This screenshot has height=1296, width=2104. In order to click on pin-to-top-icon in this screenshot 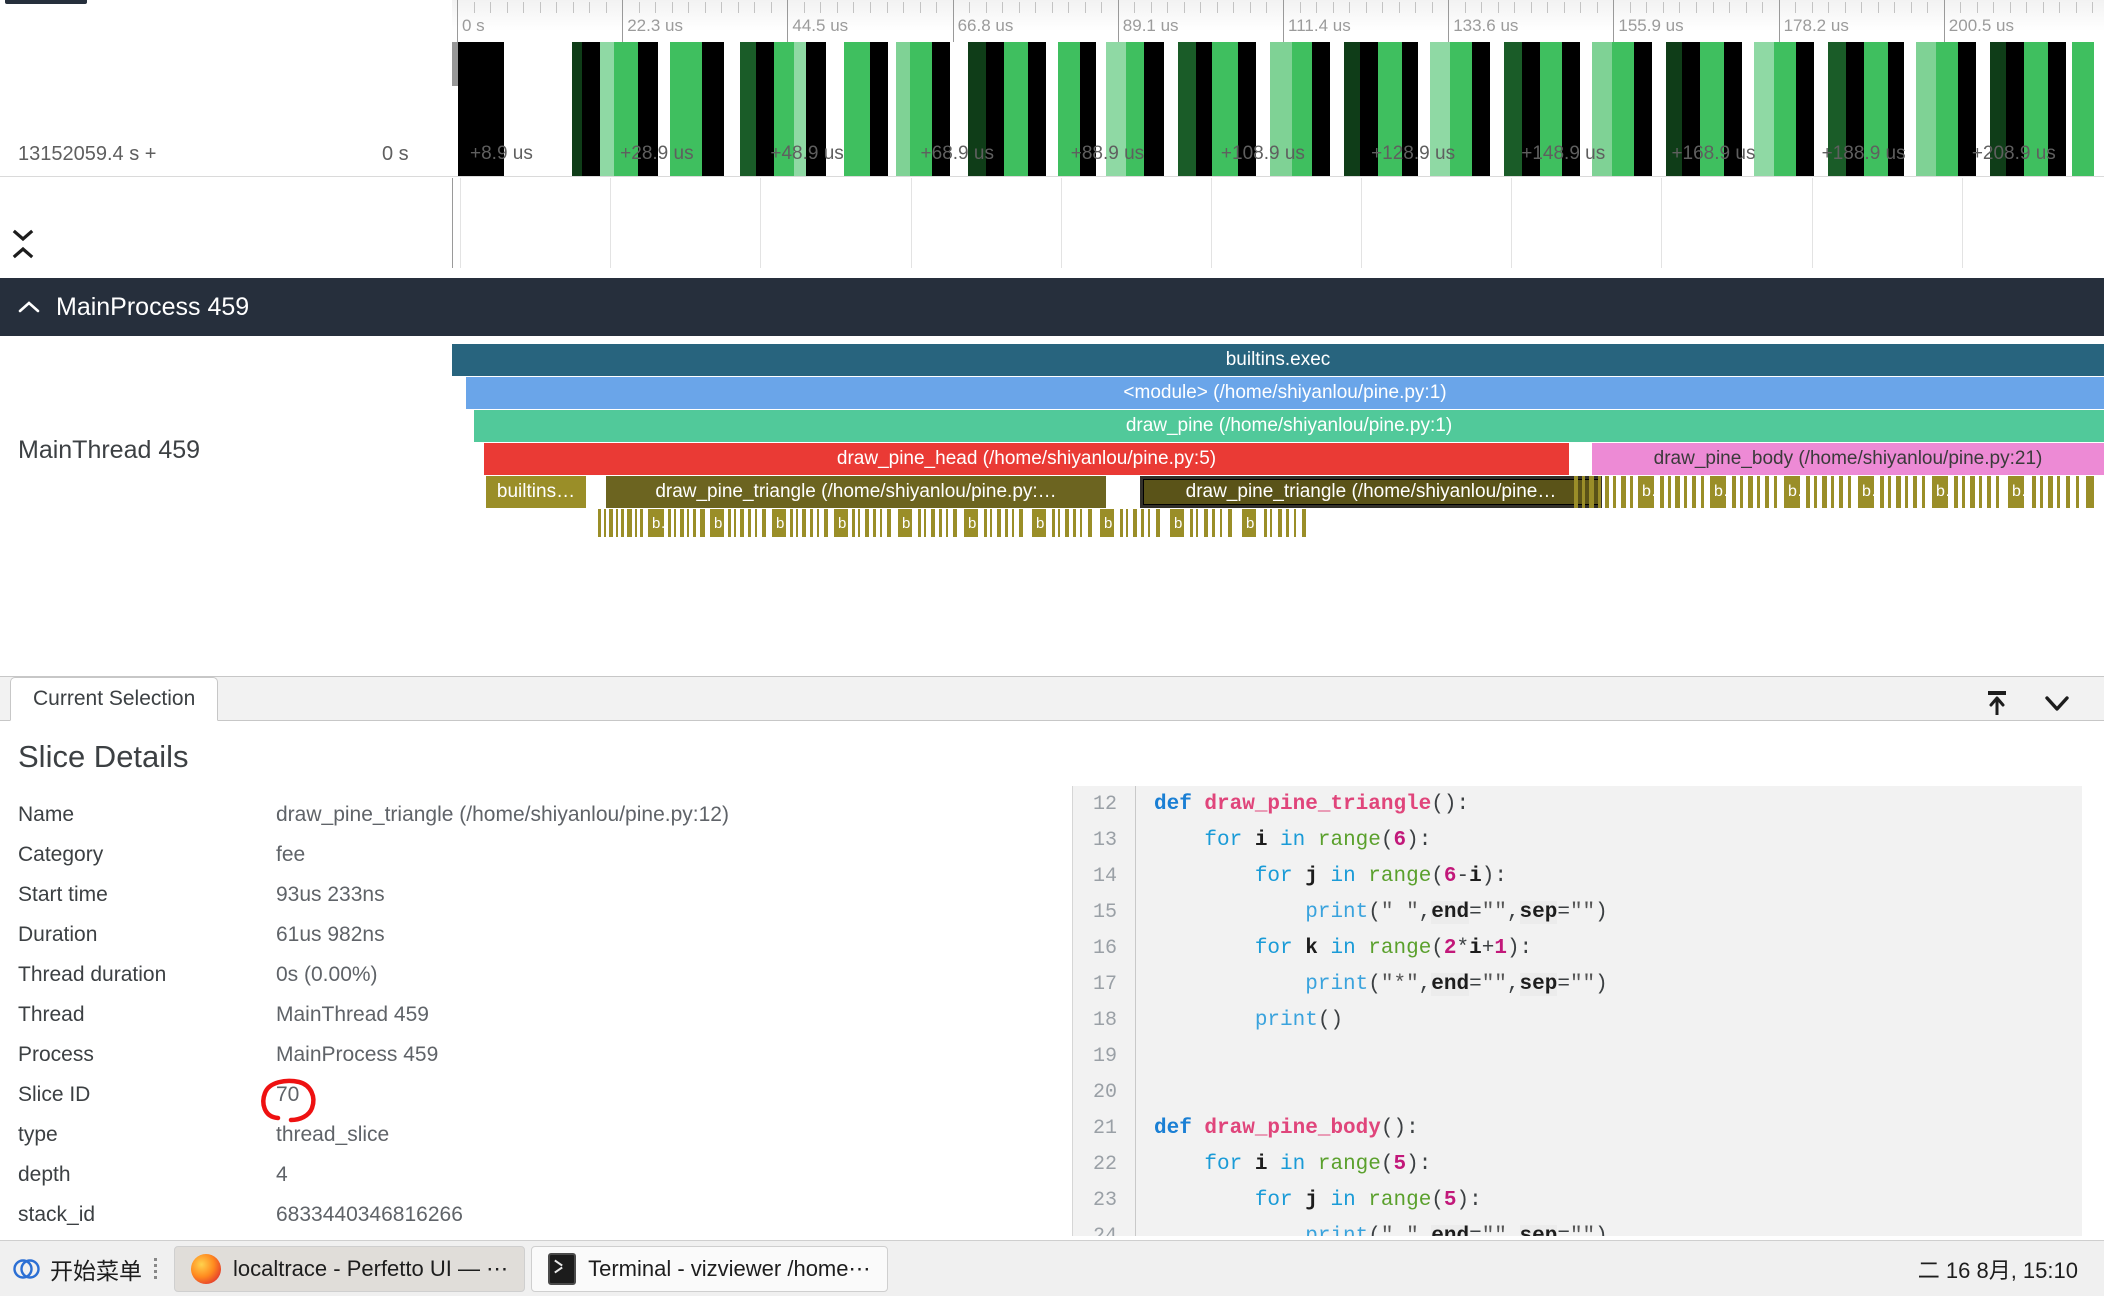, I will do `click(1997, 703)`.